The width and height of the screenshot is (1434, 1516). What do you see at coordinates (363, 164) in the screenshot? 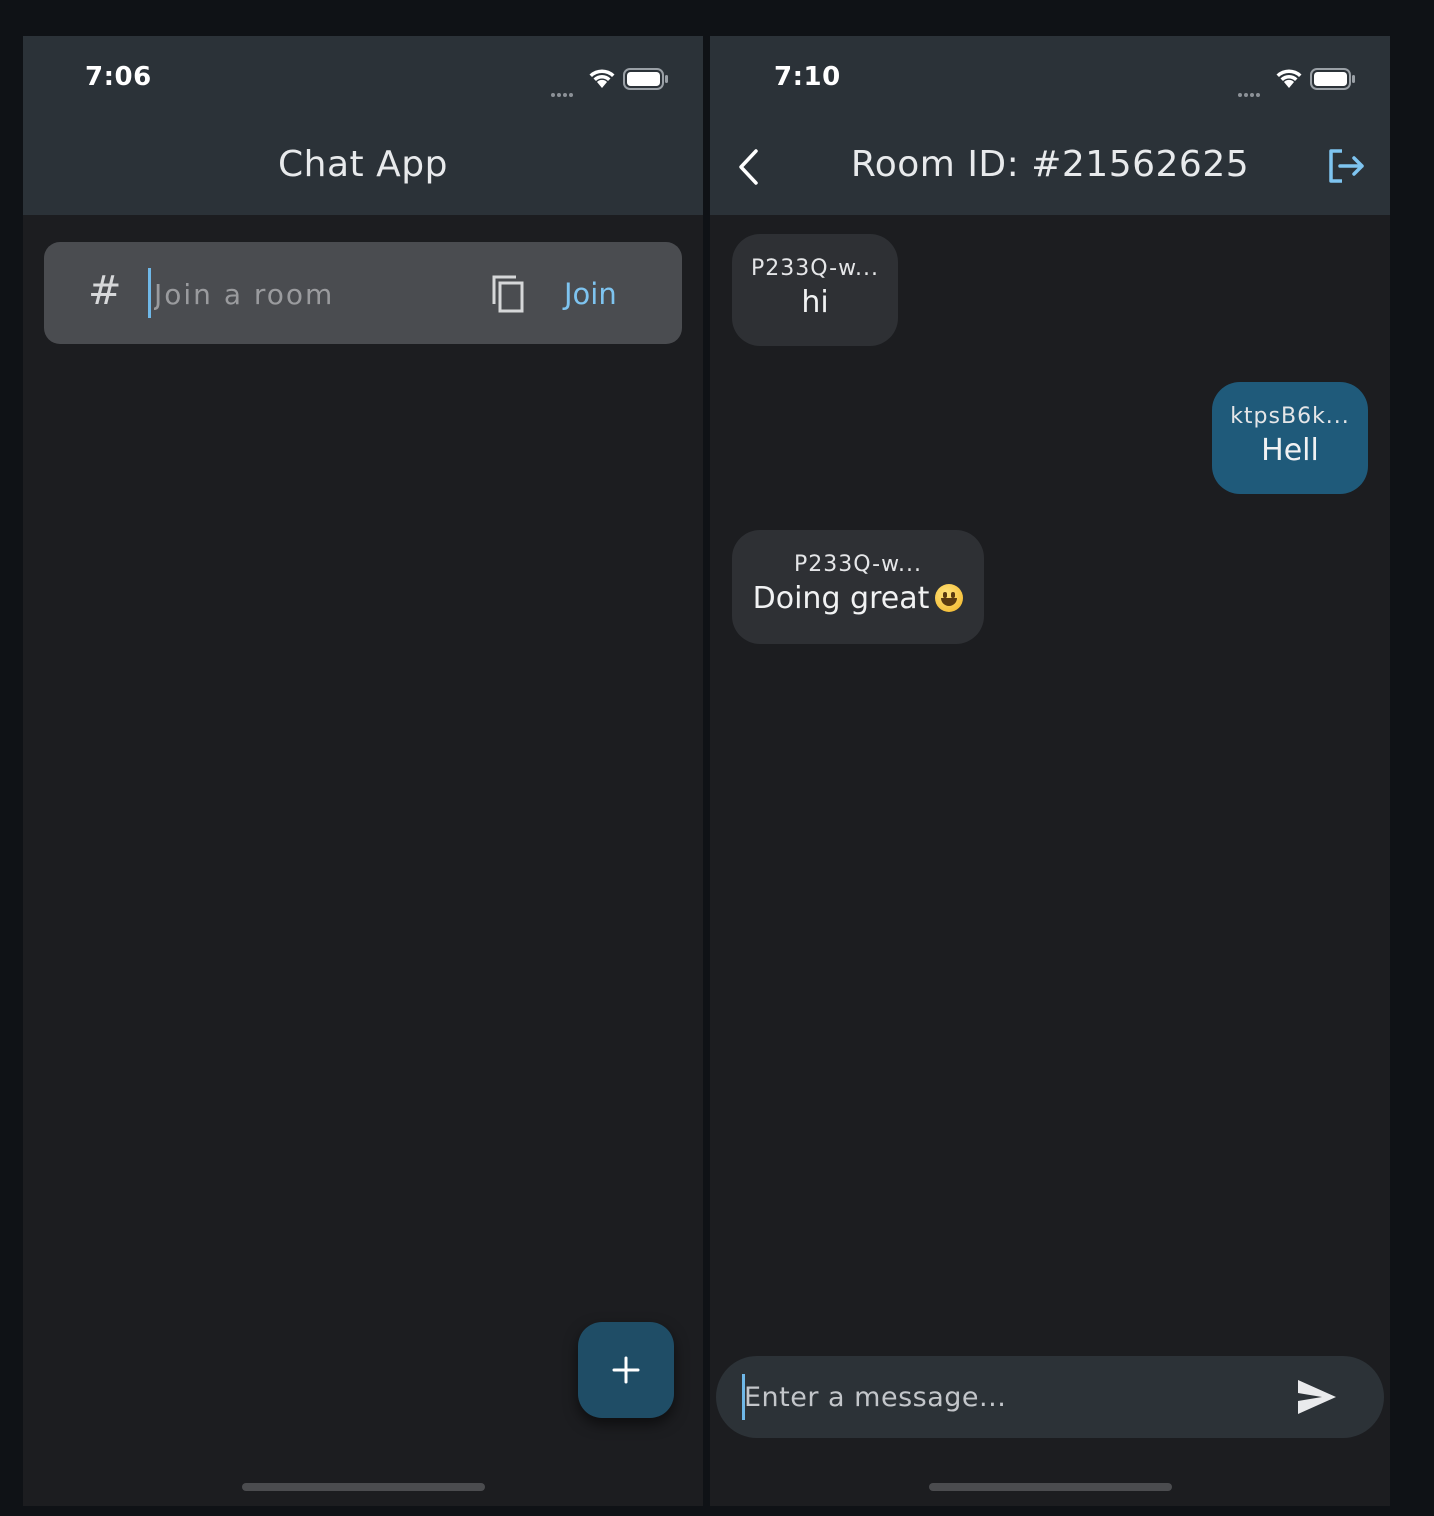
I see `page-title: Chat App` at bounding box center [363, 164].